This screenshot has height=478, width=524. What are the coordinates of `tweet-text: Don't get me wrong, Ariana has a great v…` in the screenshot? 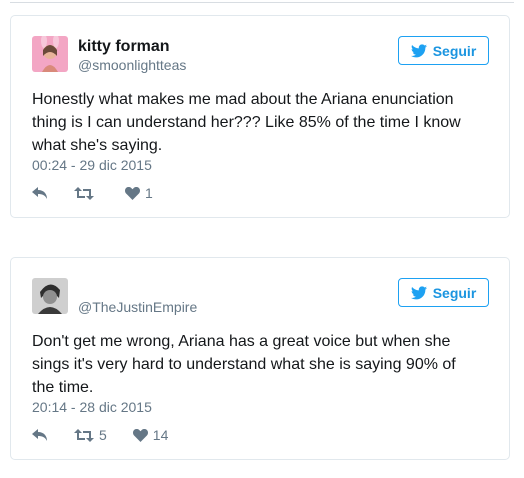 It's located at (244, 364).